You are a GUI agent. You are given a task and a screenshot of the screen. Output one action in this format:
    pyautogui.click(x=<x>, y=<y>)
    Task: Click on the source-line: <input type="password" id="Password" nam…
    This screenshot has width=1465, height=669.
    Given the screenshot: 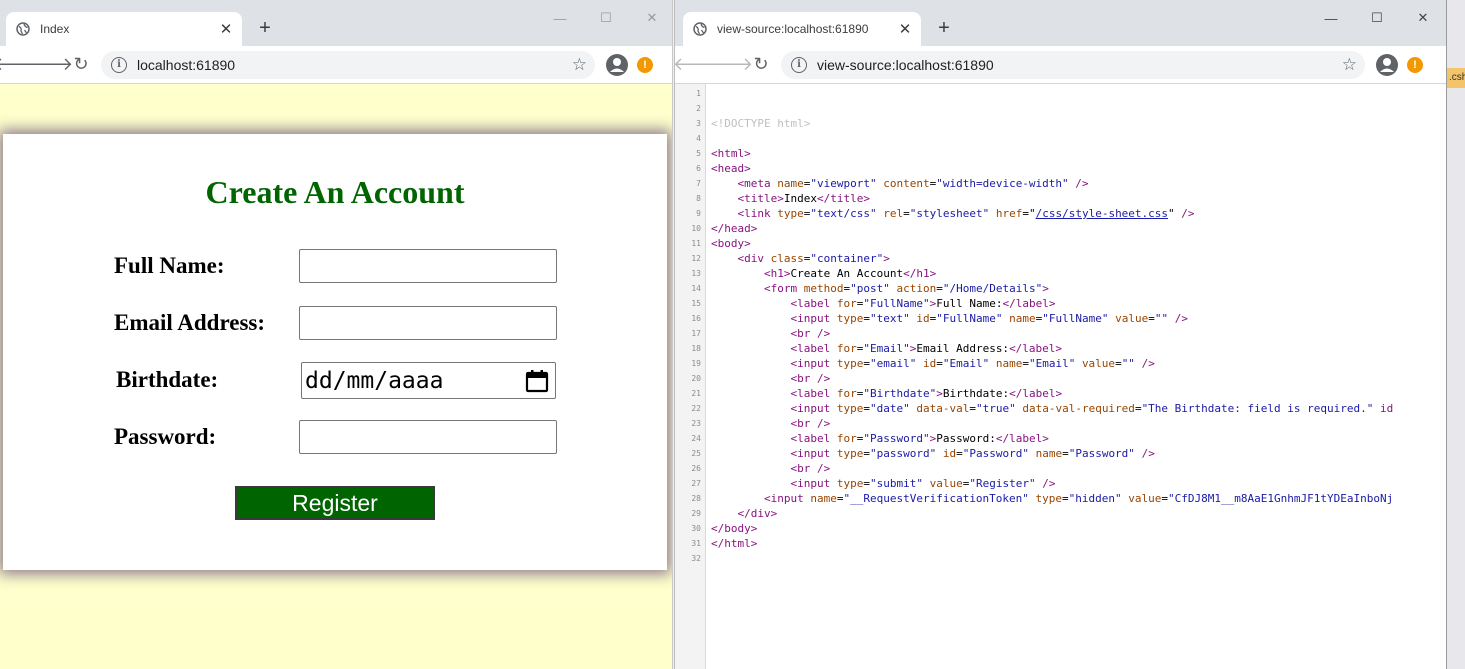 What is the action you would take?
    pyautogui.click(x=972, y=453)
    